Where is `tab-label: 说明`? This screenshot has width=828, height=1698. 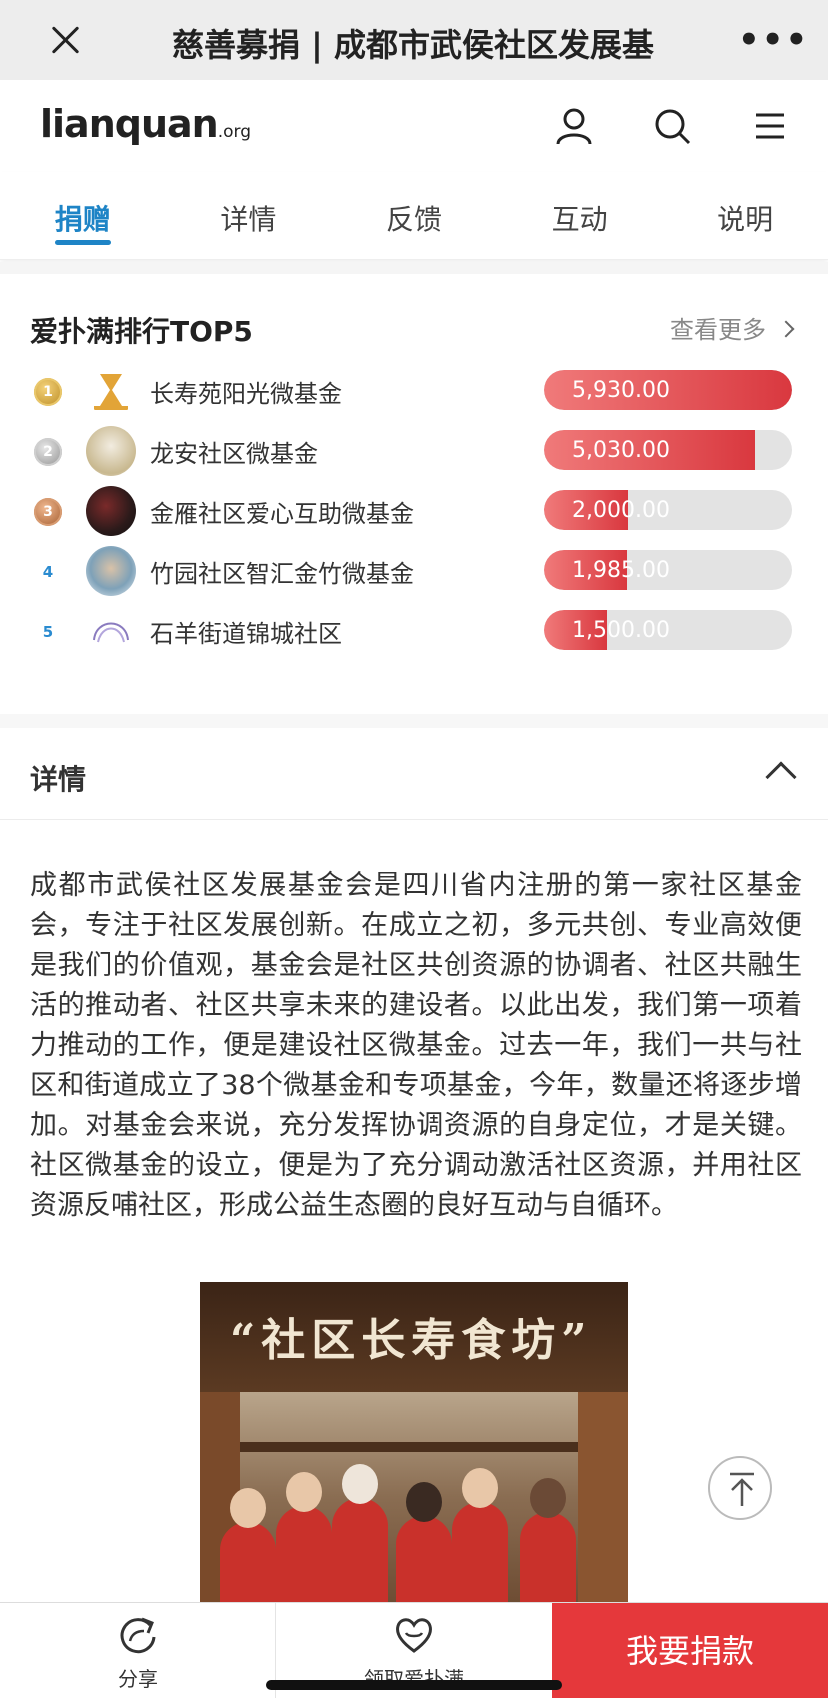
tab-label: 说明 is located at coordinates (745, 219).